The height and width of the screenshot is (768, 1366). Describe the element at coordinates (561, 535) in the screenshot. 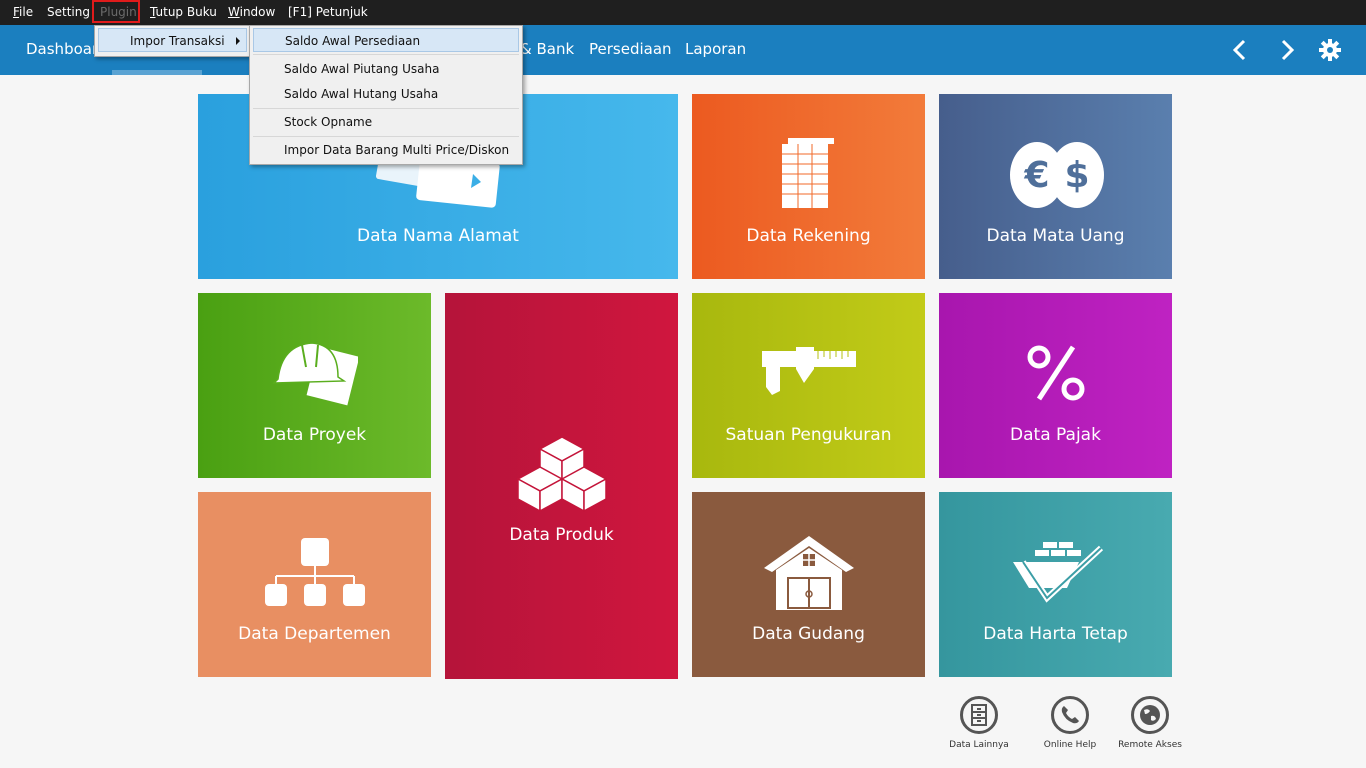

I see `tile-label: Data Produk` at that location.